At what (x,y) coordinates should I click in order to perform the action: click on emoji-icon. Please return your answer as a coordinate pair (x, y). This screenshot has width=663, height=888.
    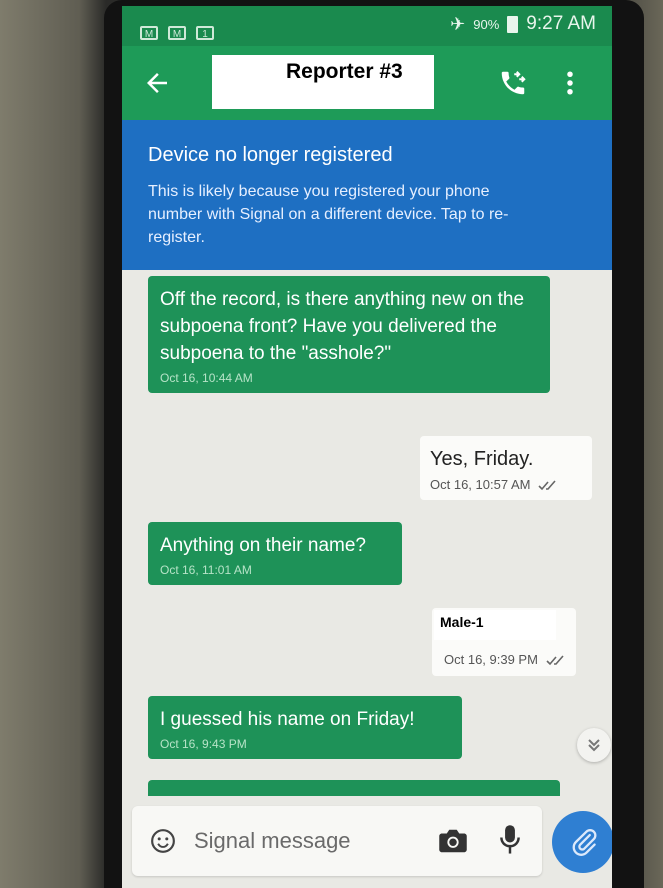
    Looking at the image, I should click on (163, 841).